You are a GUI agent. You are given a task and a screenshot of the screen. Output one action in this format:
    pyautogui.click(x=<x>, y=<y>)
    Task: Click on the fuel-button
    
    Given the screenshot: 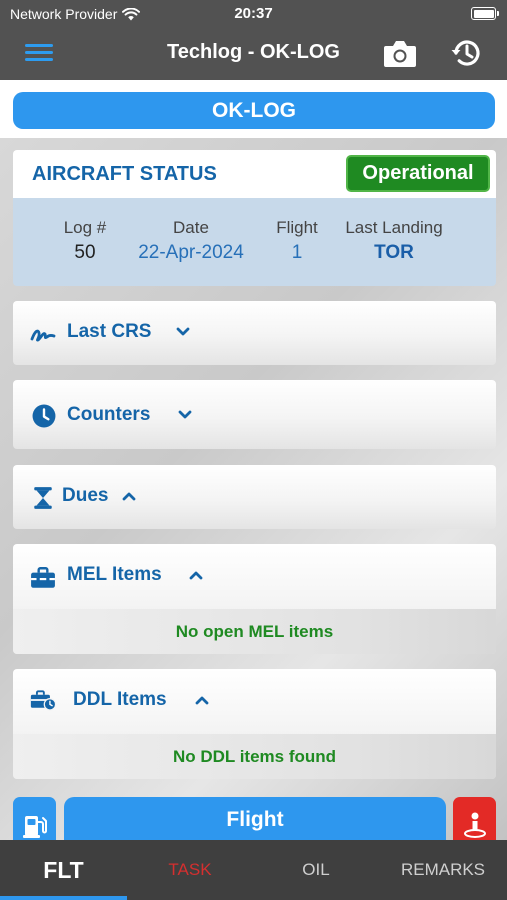 What is the action you would take?
    pyautogui.click(x=34, y=820)
    